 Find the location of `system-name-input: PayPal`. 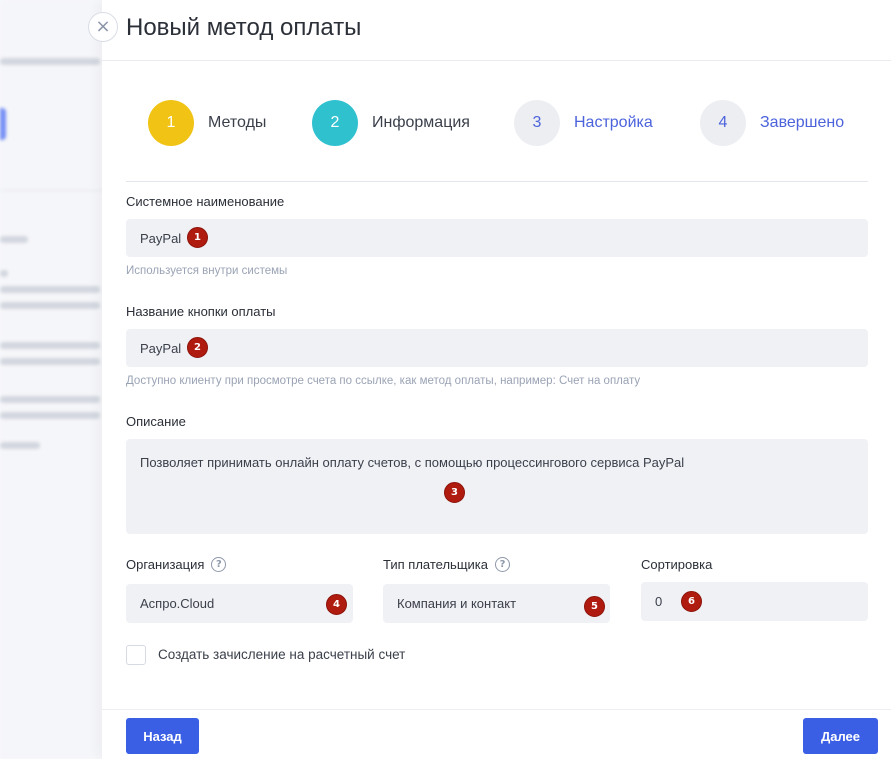

system-name-input: PayPal is located at coordinates (497, 238).